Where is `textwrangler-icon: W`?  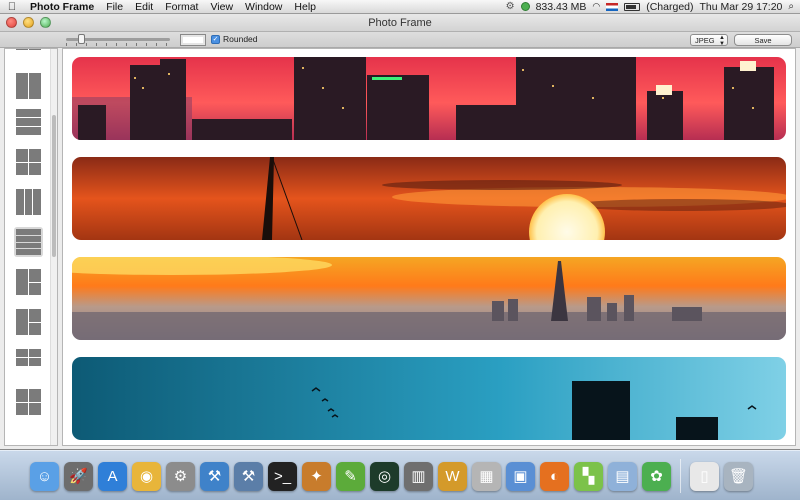 textwrangler-icon: W is located at coordinates (452, 476).